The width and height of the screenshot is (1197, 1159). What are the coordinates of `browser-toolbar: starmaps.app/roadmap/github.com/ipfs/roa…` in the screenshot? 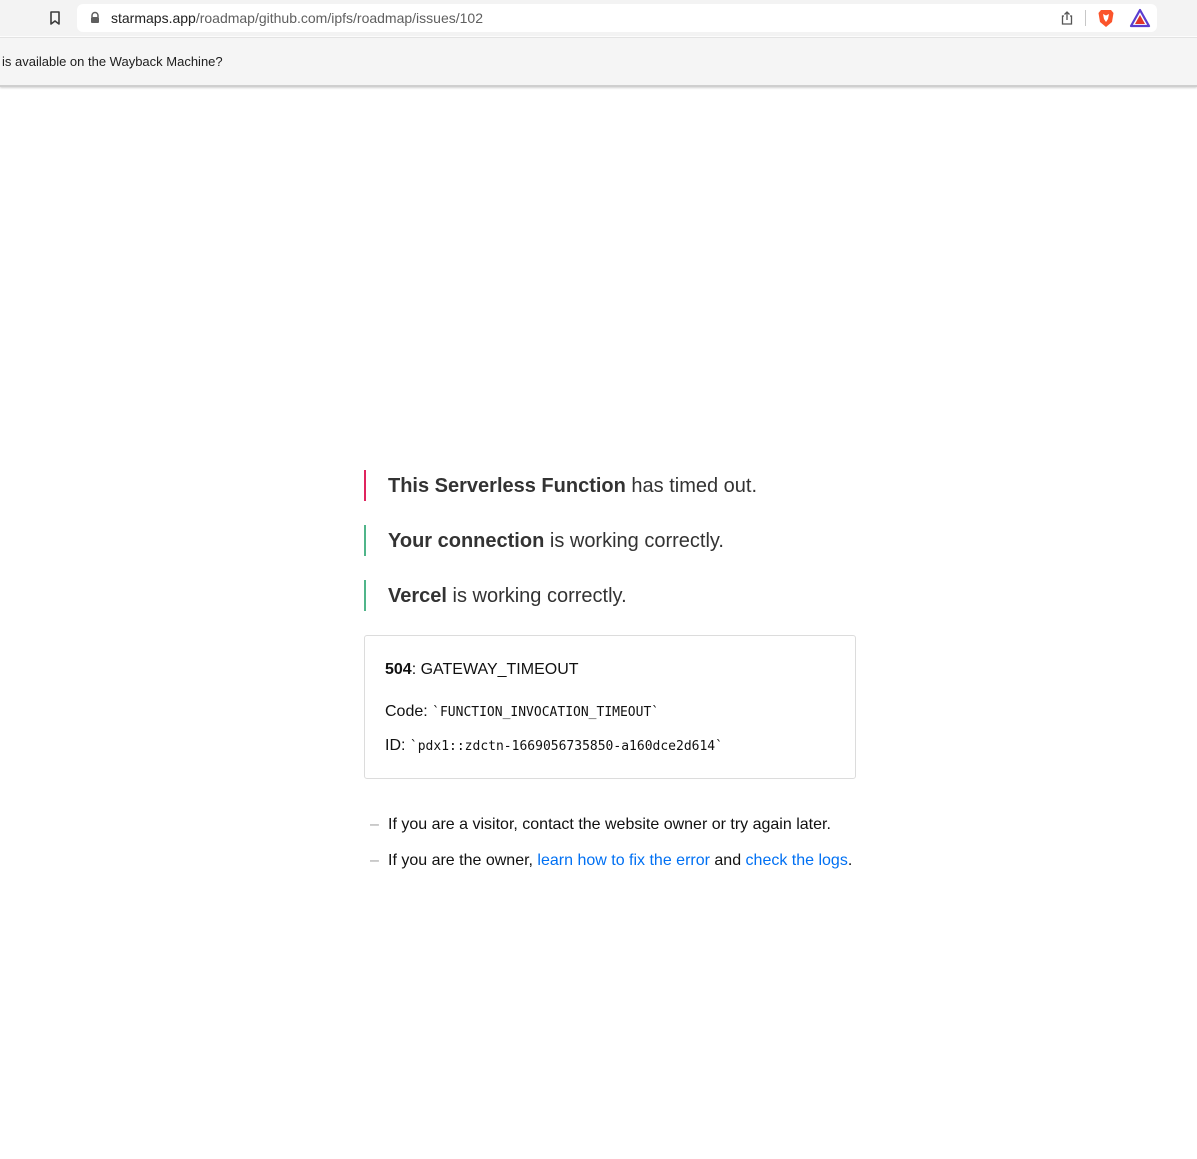 It's located at (598, 18).